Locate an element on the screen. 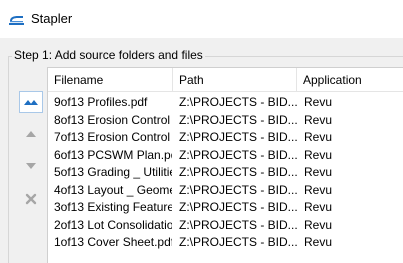 Image resolution: width=403 pixels, height=263 pixels. filename-cell: 6of13 PCSWM Plan.pdf is located at coordinates (113, 154).